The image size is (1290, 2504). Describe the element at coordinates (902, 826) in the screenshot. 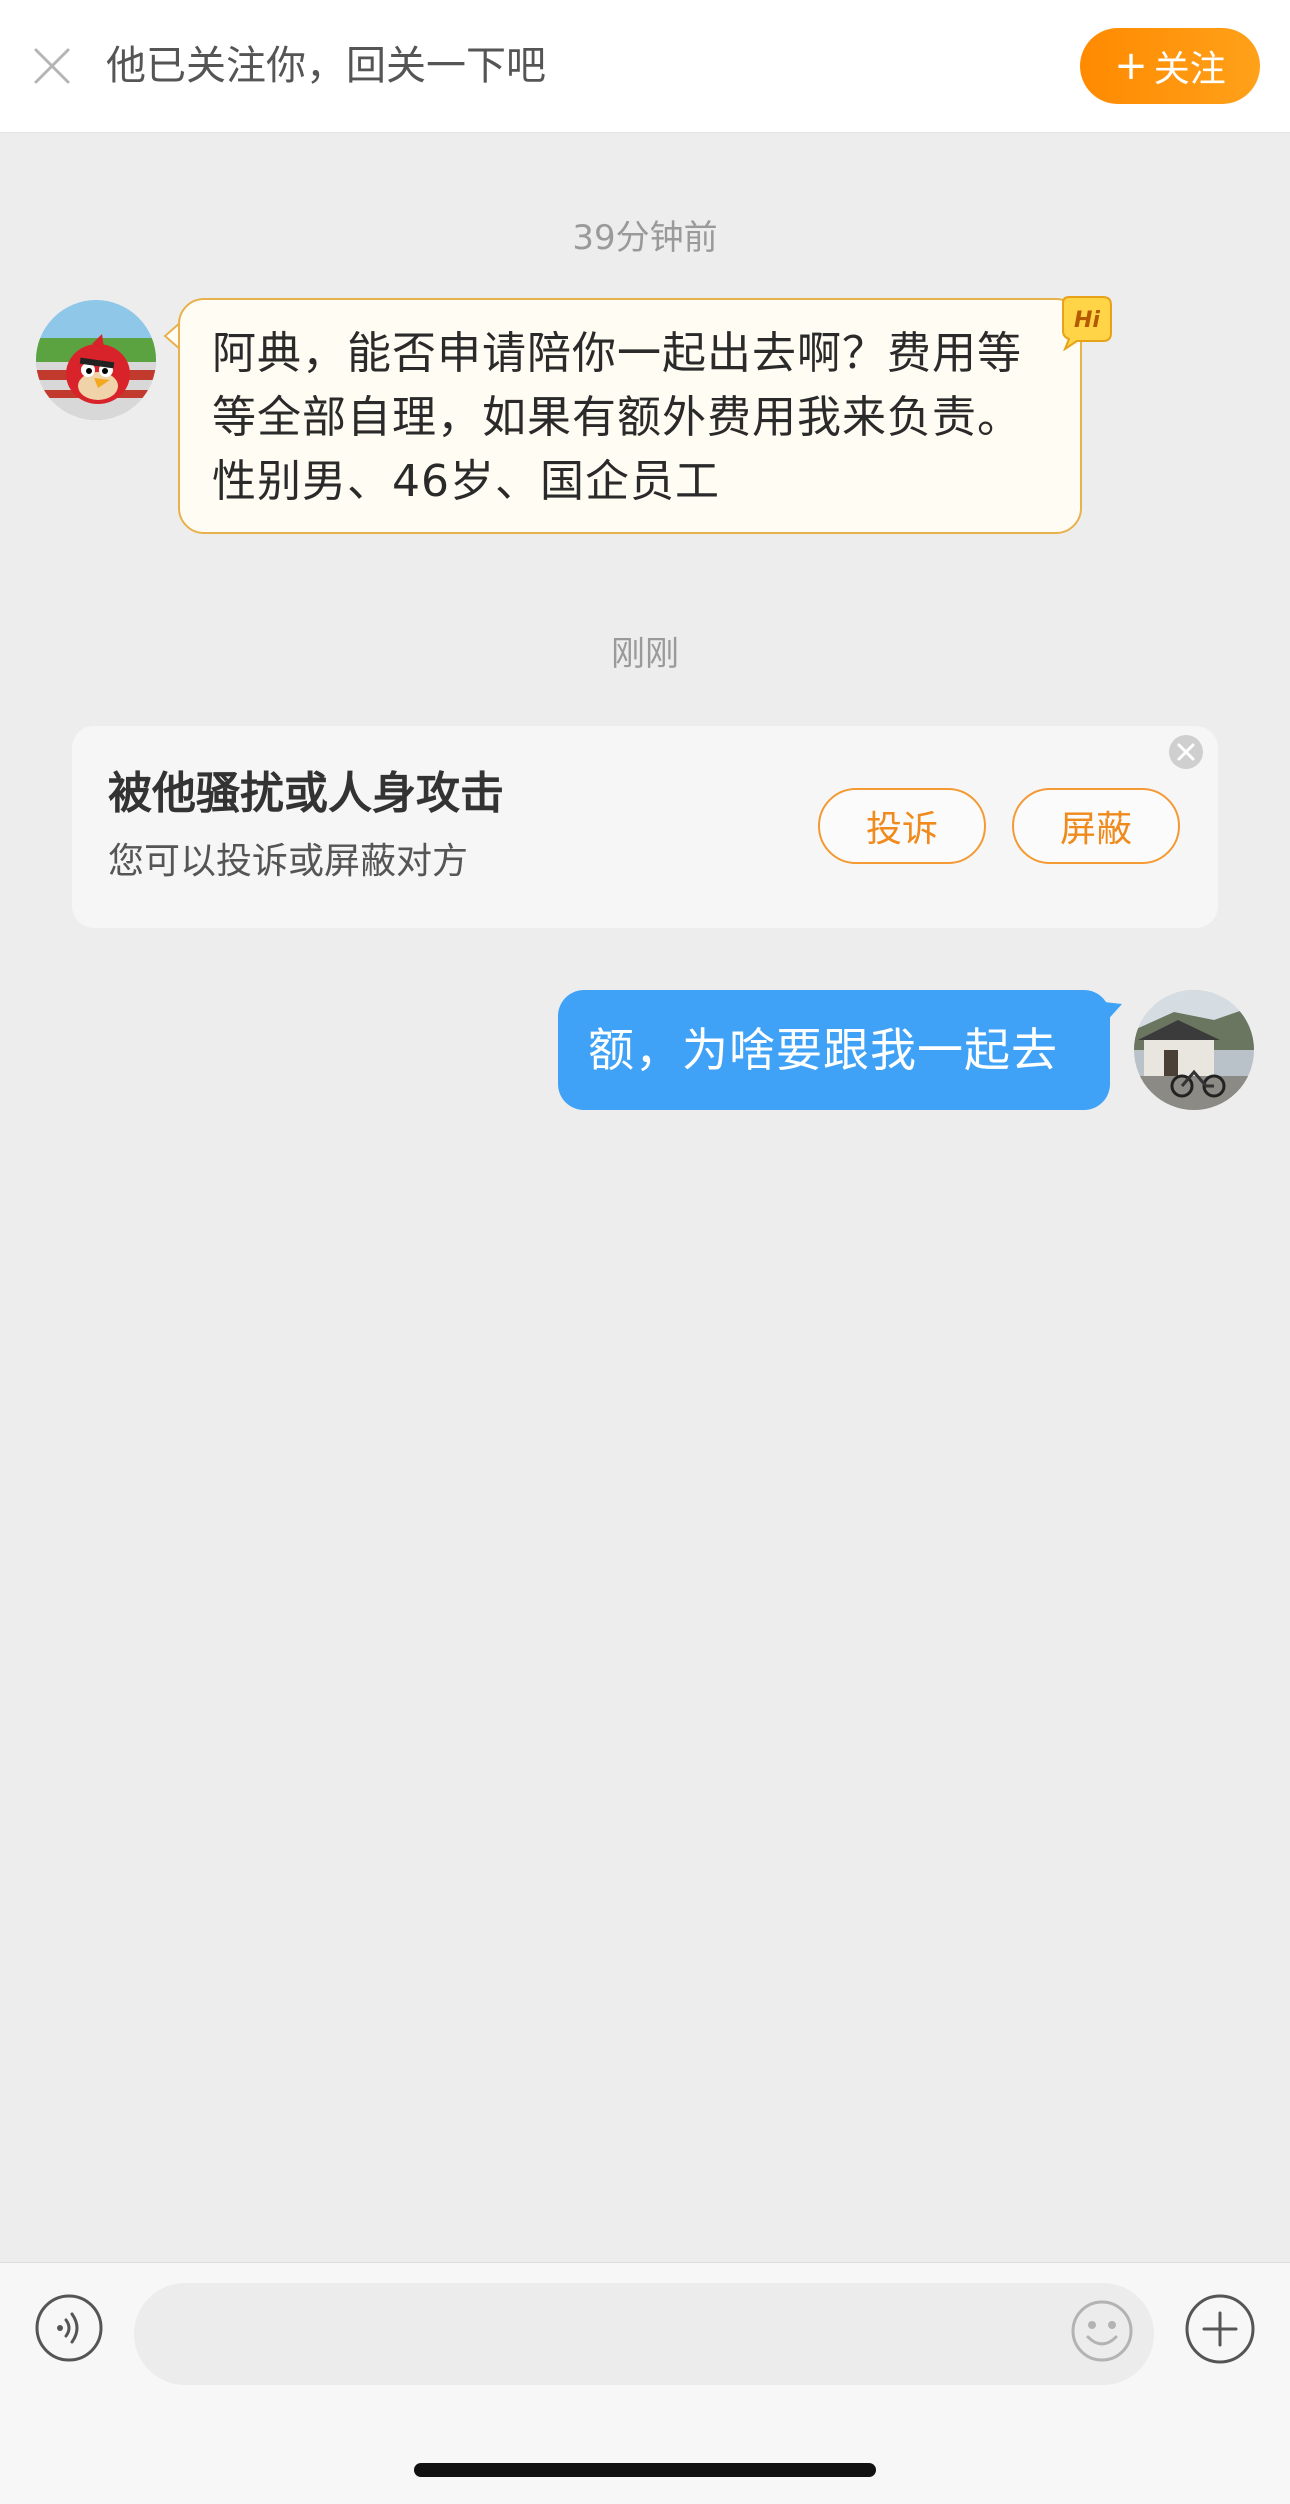

I see `report-button: 投诉` at that location.